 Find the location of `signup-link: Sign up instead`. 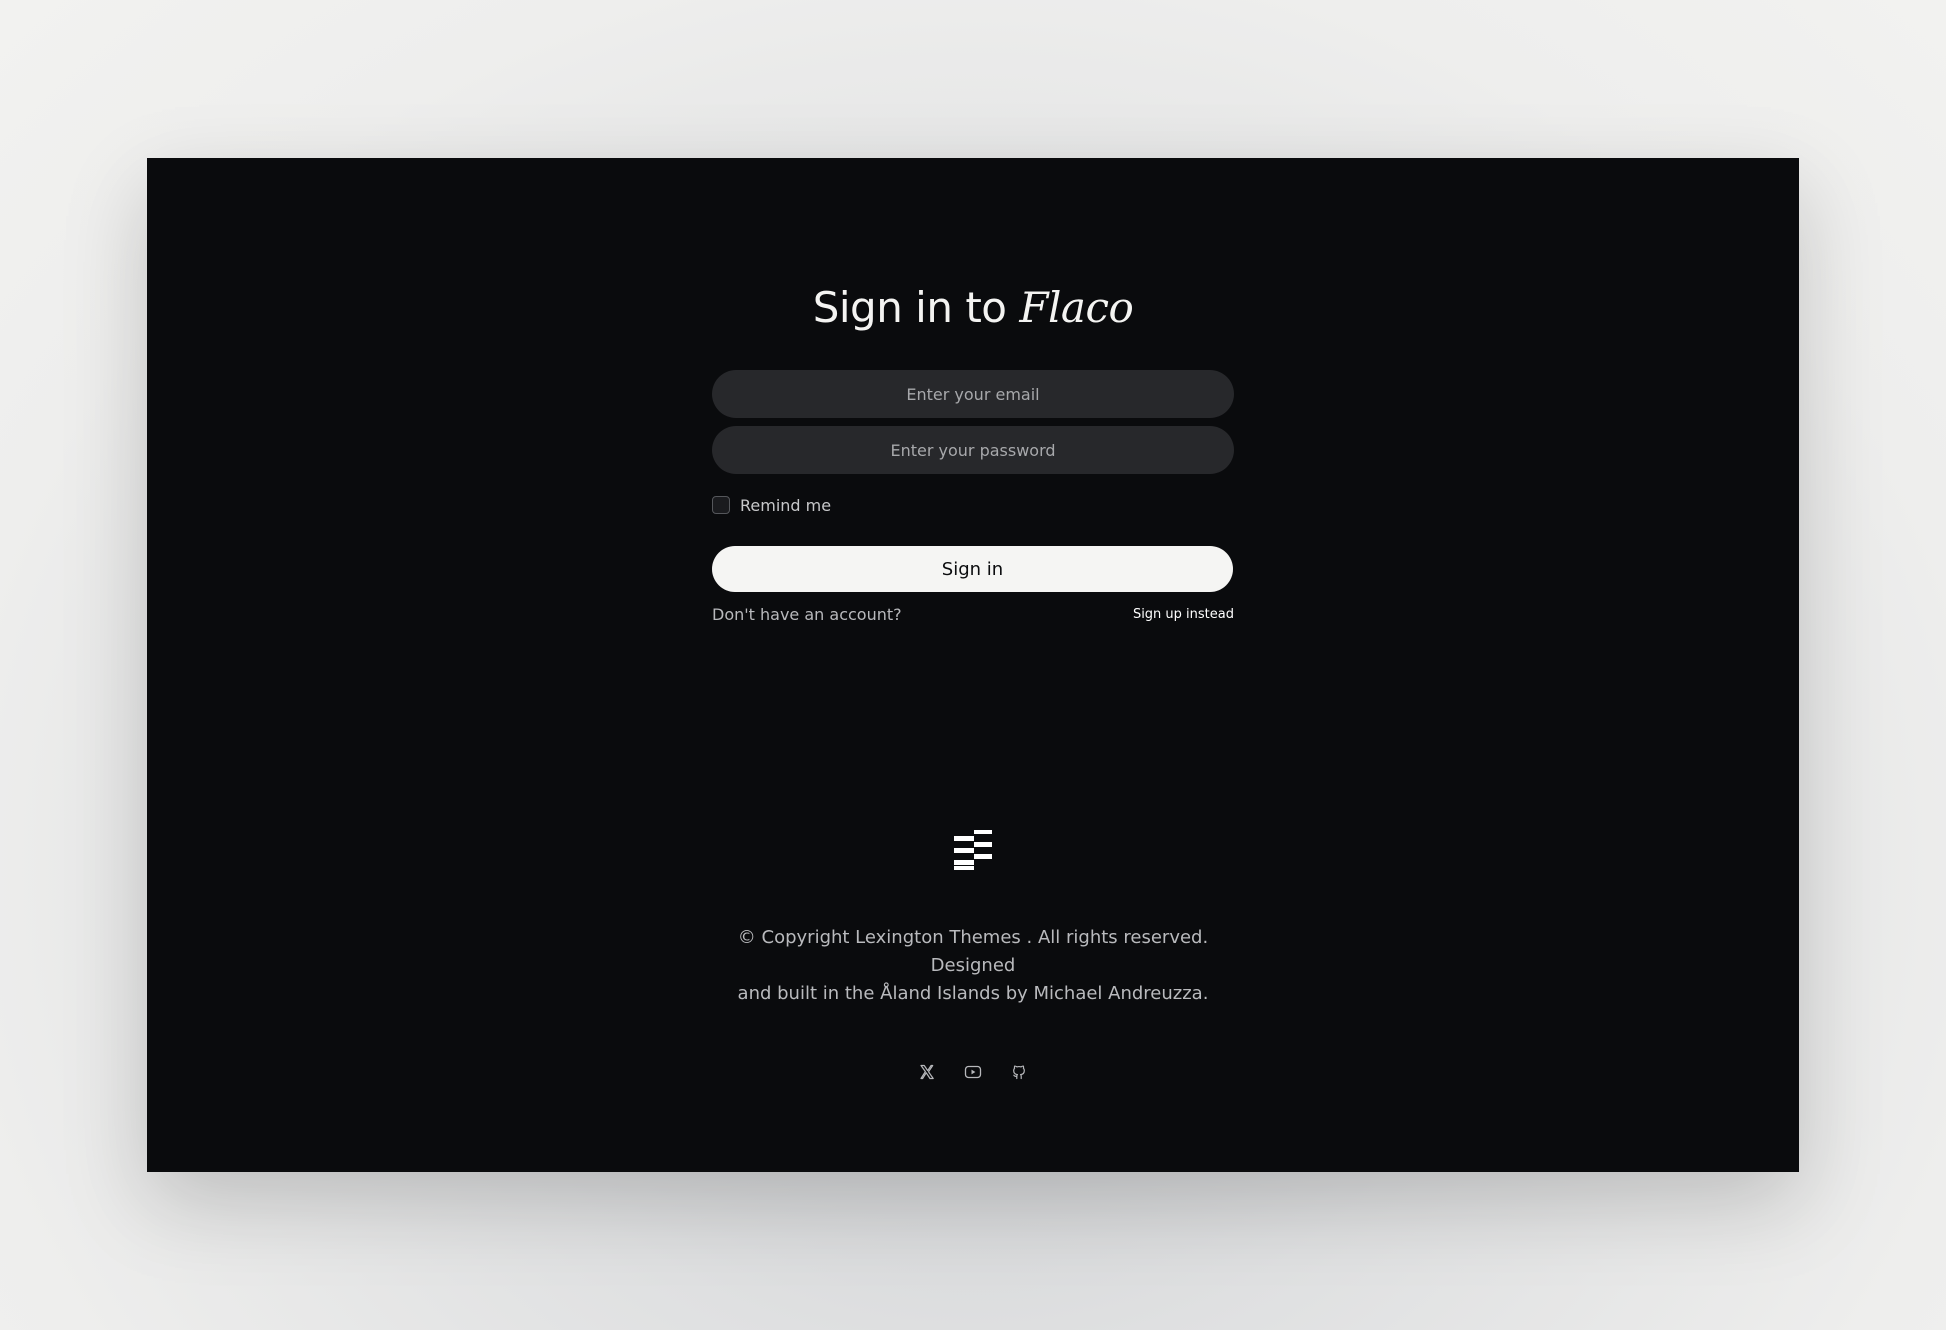

signup-link: Sign up instead is located at coordinates (1183, 614).